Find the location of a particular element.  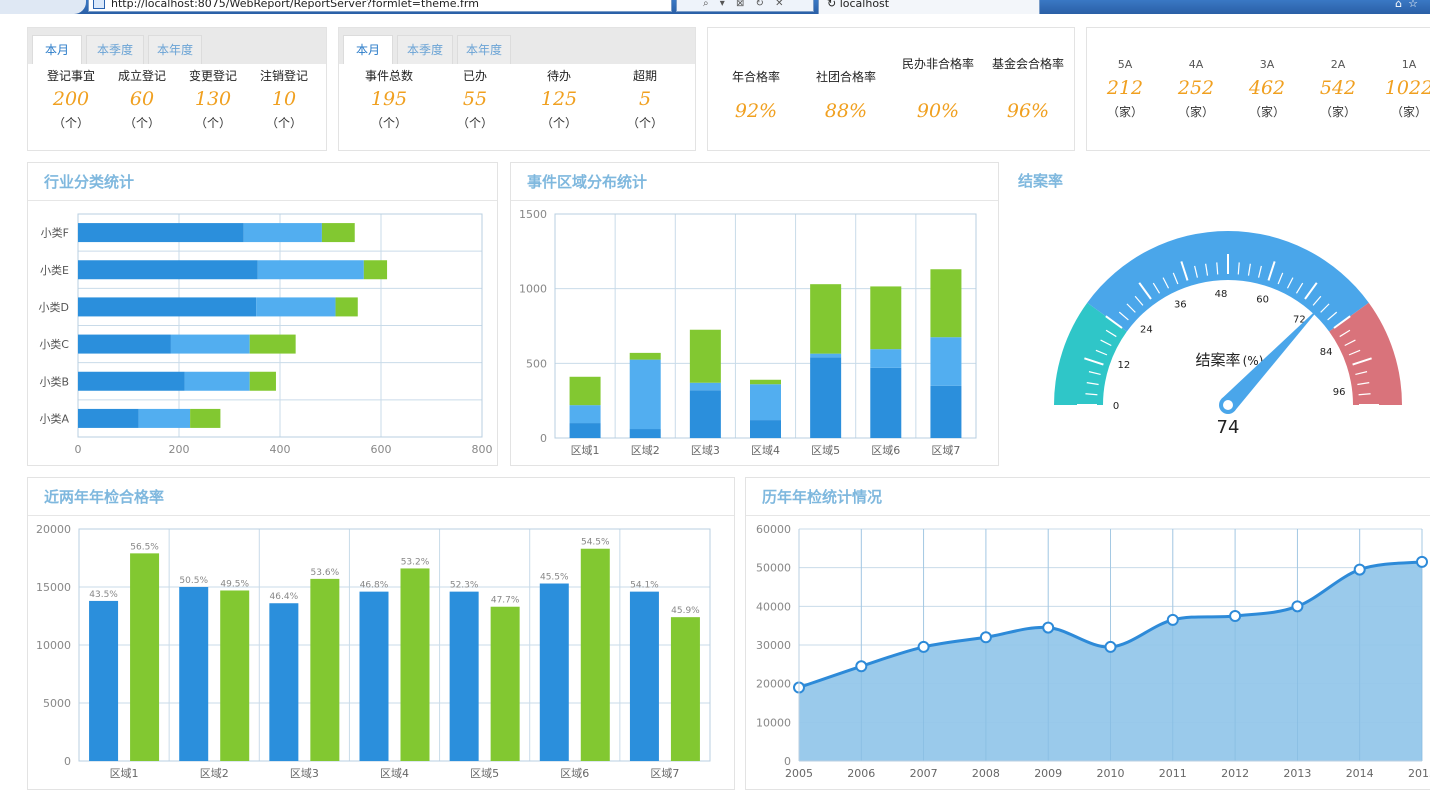

x-tick-label: 0 is located at coordinates (78, 449).